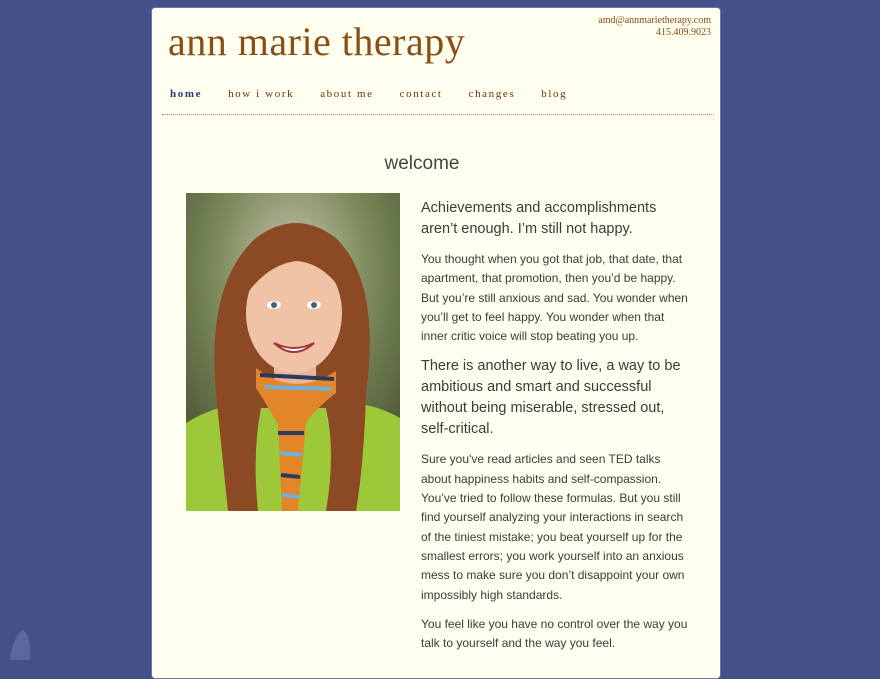  What do you see at coordinates (554, 94) in the screenshot?
I see `nav-blog: blog` at bounding box center [554, 94].